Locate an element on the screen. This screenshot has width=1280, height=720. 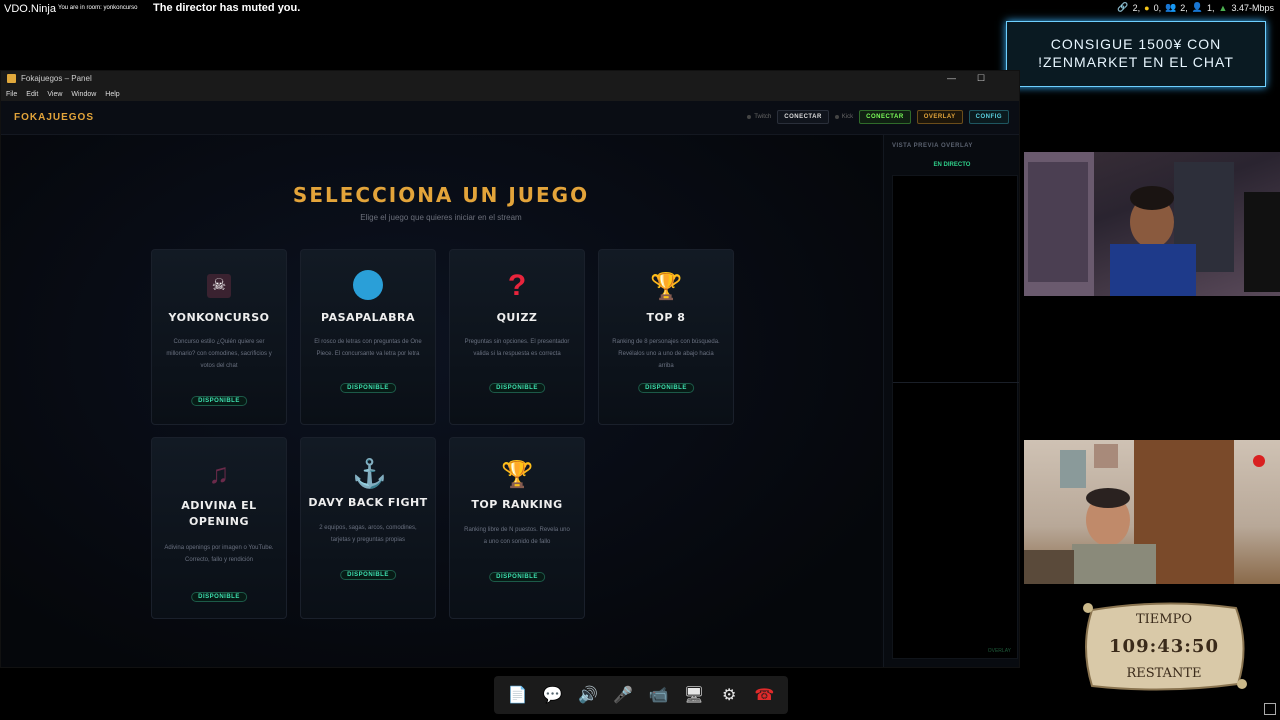
camera-icon: 📹 is located at coordinates (659, 695).